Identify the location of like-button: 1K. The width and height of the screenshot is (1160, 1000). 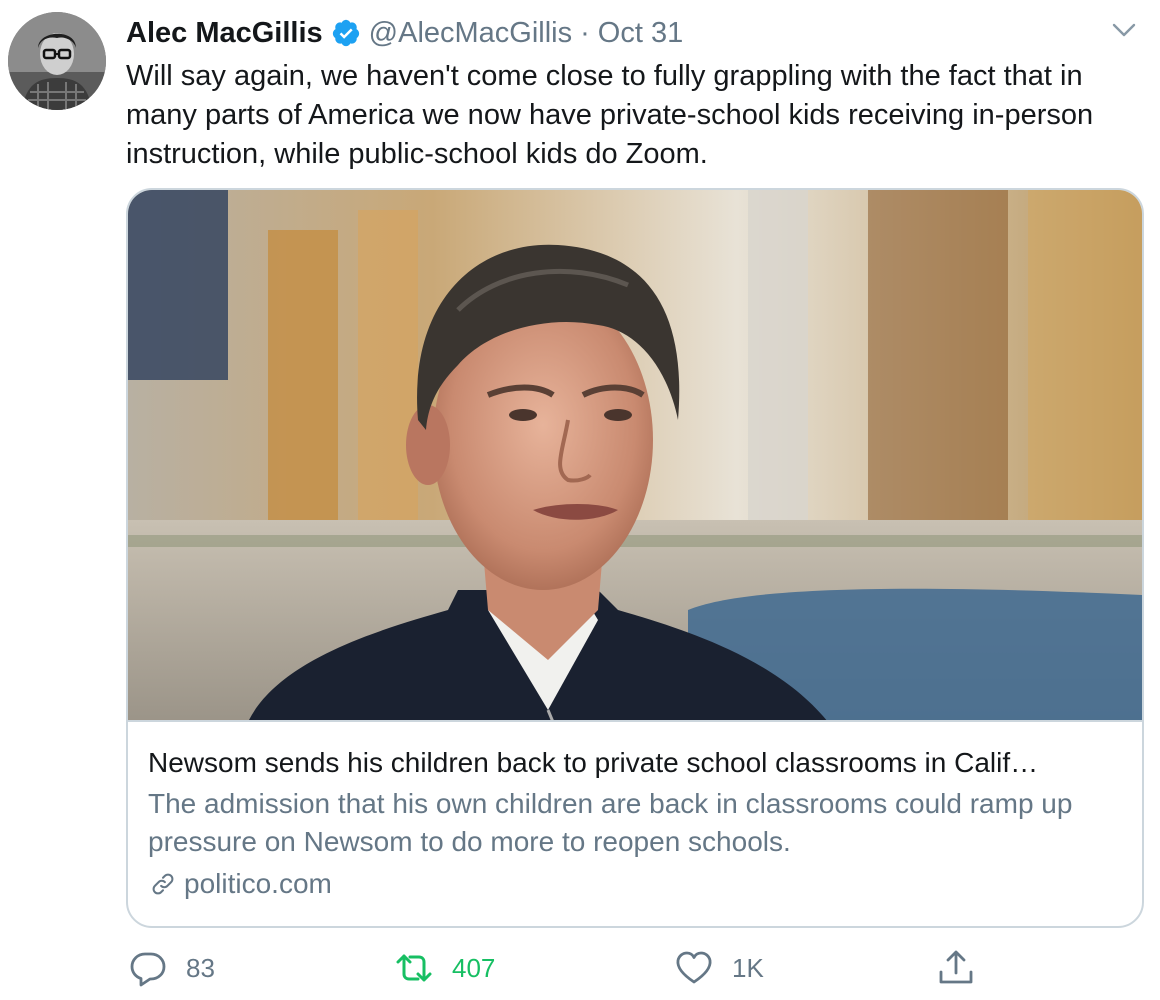
(719, 968).